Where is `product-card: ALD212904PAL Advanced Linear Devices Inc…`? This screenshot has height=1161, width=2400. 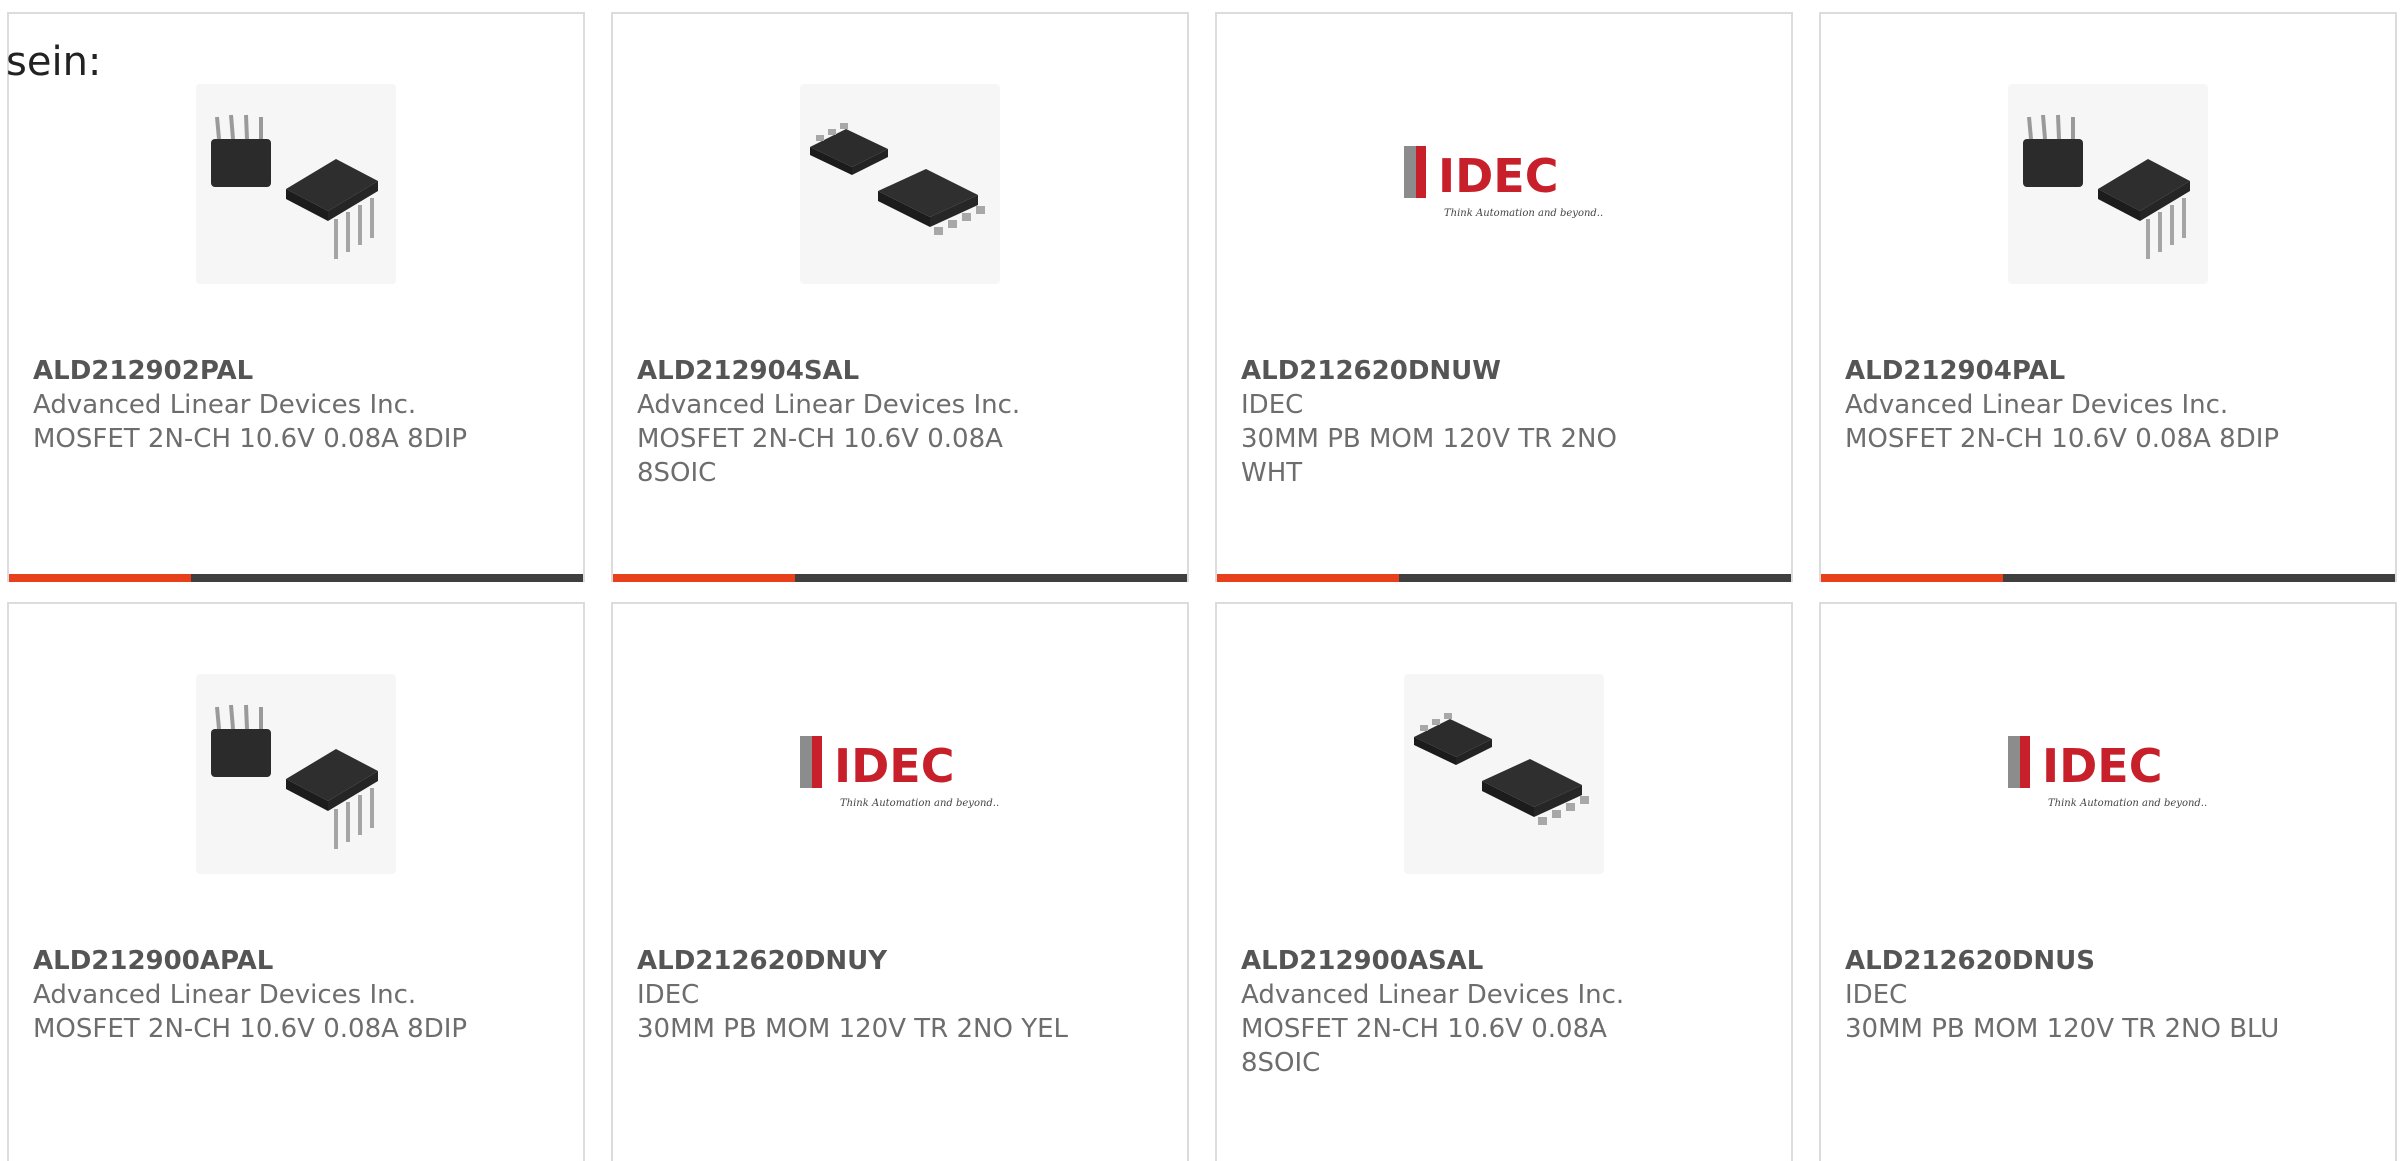
product-card: ALD212904PAL Advanced Linear Devices Inc… is located at coordinates (2108, 297).